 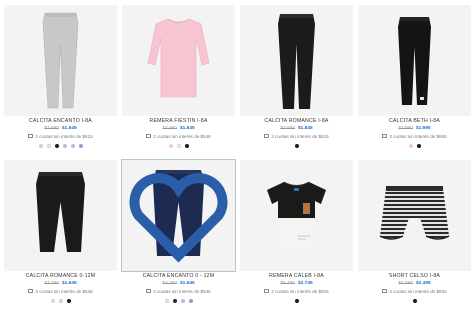 What do you see at coordinates (423, 128) in the screenshot?
I see `sale-price: $1.995` at bounding box center [423, 128].